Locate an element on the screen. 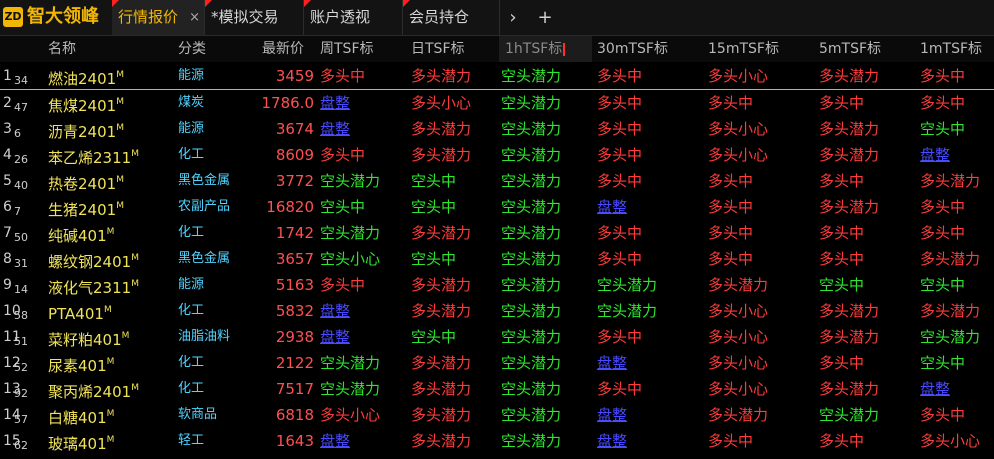 The image size is (994, 459). contract-name: 生猪2401M is located at coordinates (86, 207).